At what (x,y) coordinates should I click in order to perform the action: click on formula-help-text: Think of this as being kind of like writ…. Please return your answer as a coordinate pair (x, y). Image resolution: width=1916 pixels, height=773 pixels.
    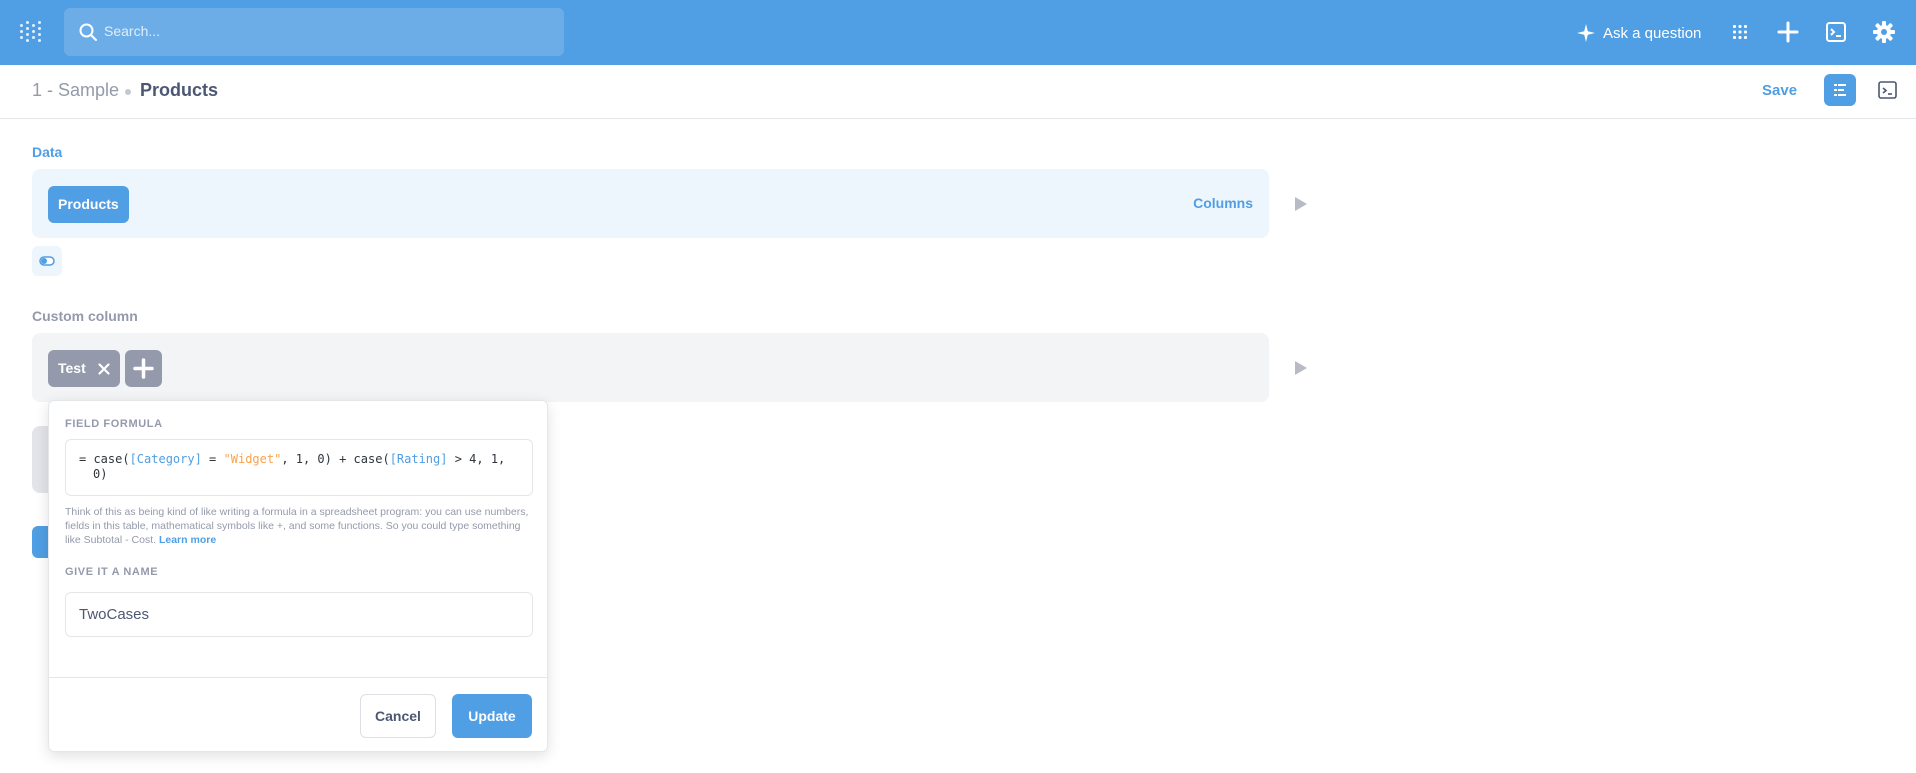
    Looking at the image, I should click on (300, 526).